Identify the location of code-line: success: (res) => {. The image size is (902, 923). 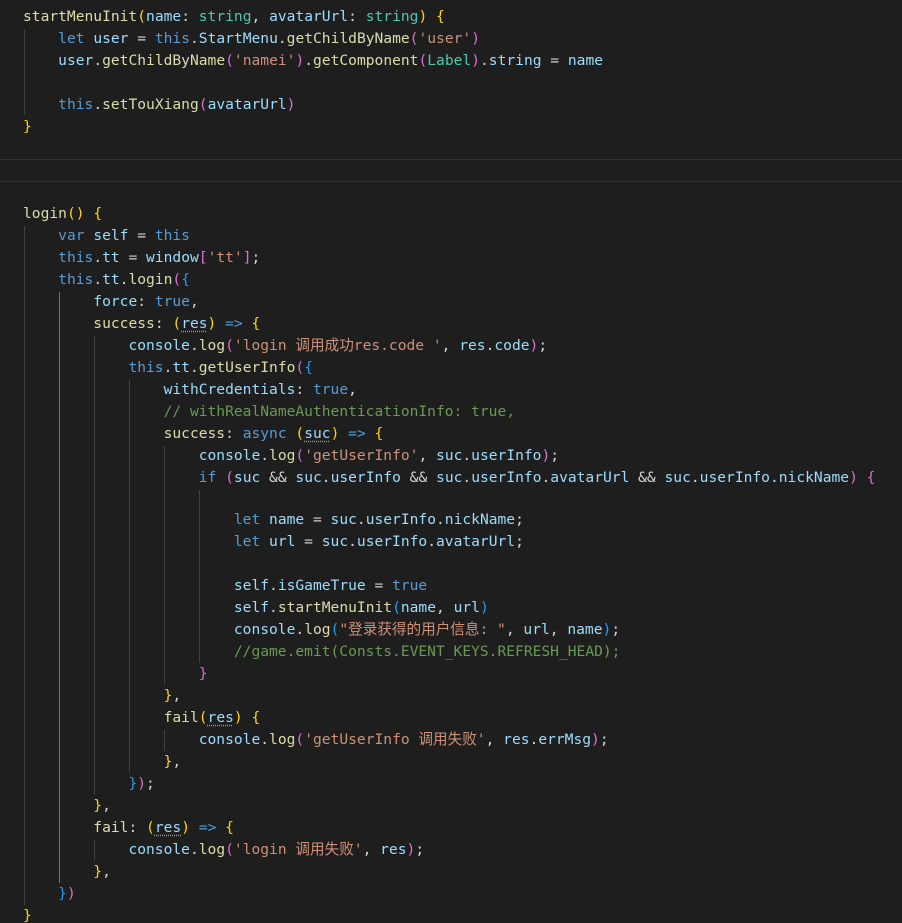
(141, 324).